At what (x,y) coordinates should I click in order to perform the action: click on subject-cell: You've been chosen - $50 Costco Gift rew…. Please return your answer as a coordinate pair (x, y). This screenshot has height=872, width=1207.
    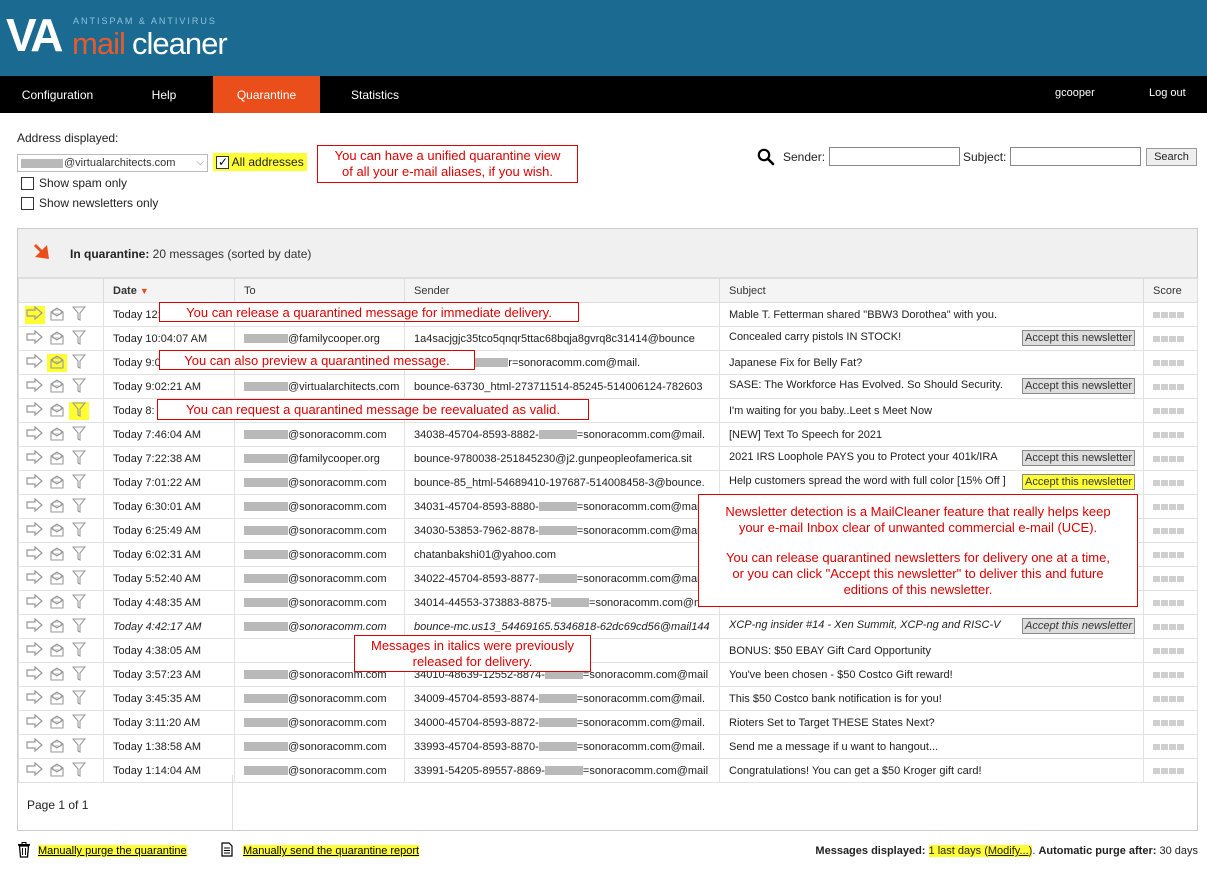
    Looking at the image, I should click on (931, 674).